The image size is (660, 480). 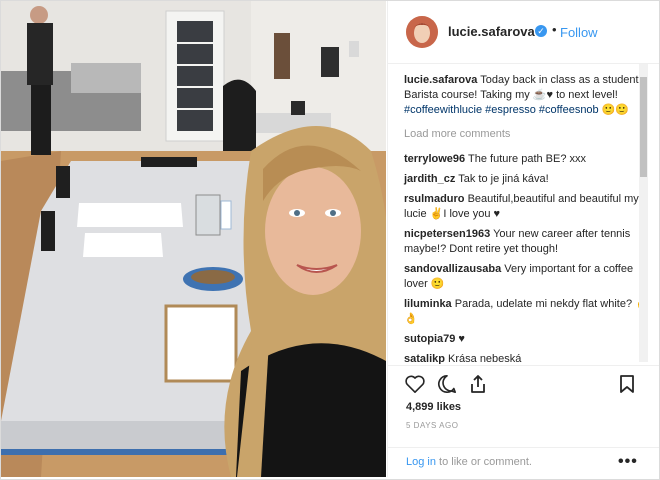 What do you see at coordinates (491, 31) in the screenshot?
I see `header-username: lucie.safarova` at bounding box center [491, 31].